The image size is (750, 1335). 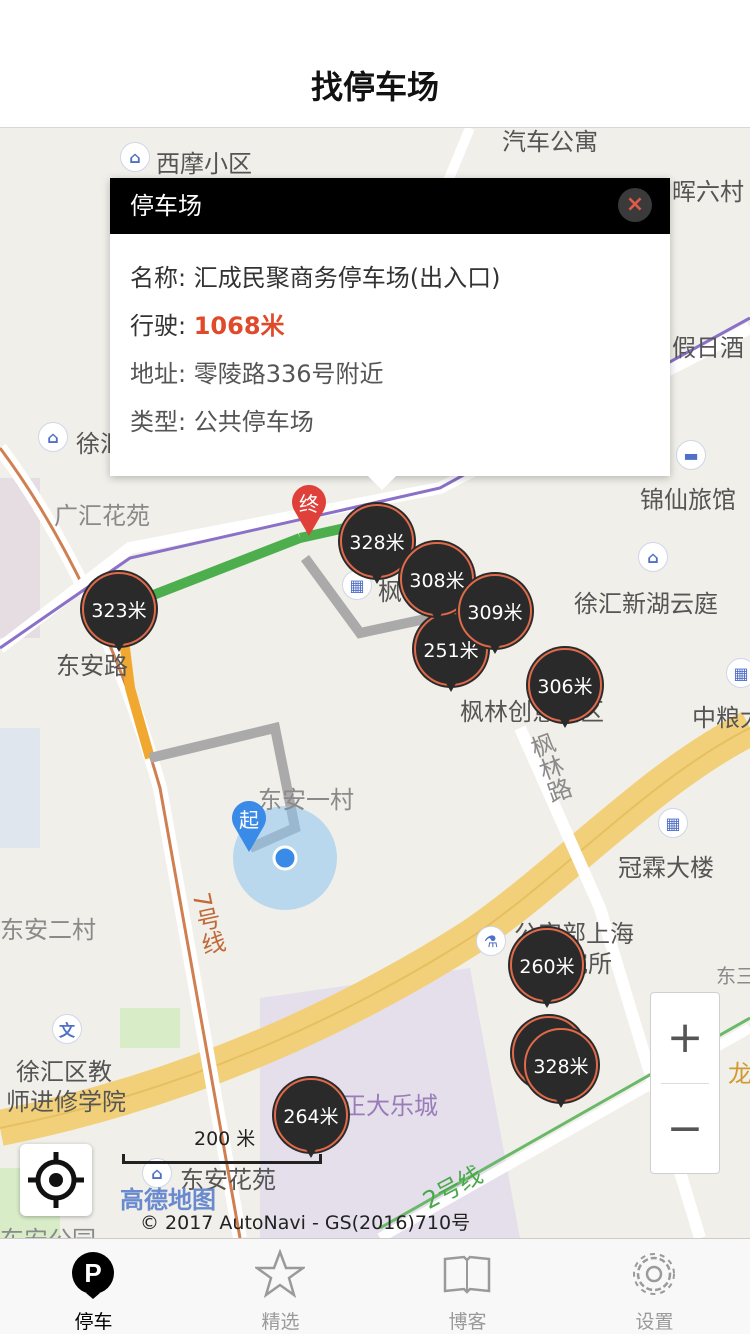 What do you see at coordinates (708, 348) in the screenshot?
I see `map-label: 假日酒` at bounding box center [708, 348].